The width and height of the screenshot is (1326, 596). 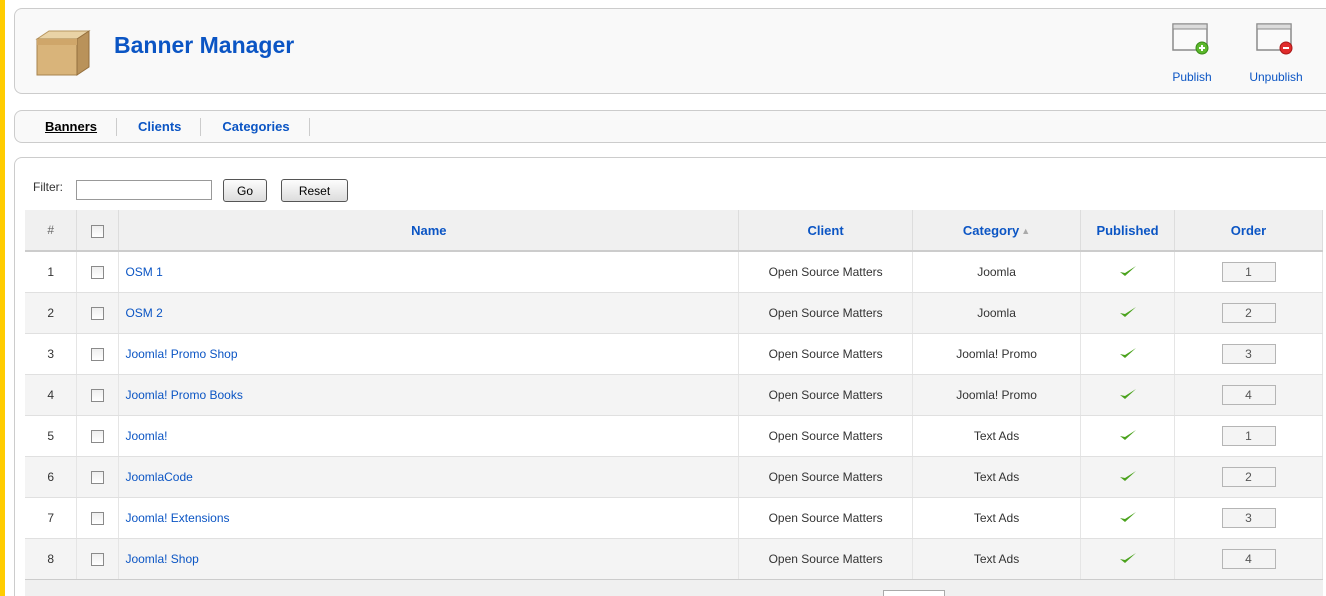 I want to click on go-button: Go, so click(x=245, y=190).